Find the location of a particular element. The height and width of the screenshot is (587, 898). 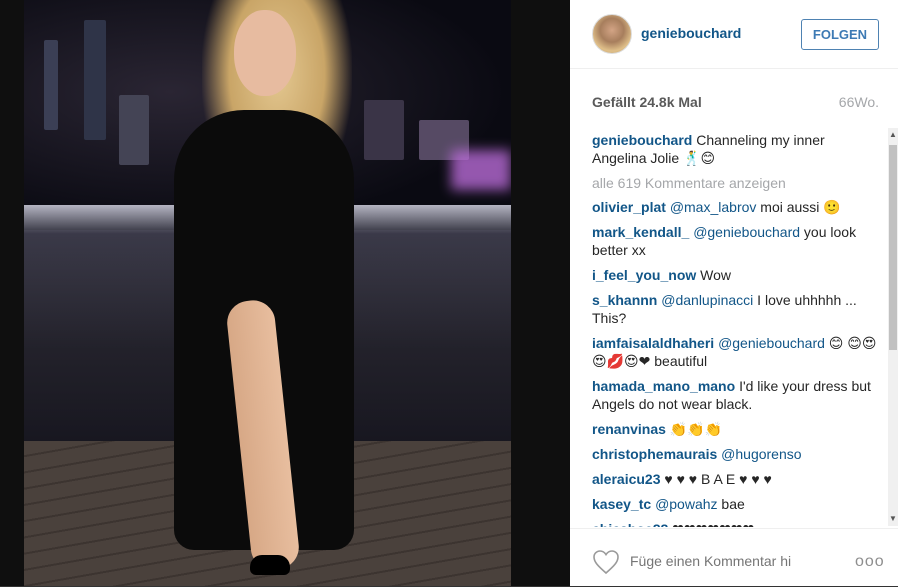

scroll-up-arrow-icon: ▲ is located at coordinates (893, 134).